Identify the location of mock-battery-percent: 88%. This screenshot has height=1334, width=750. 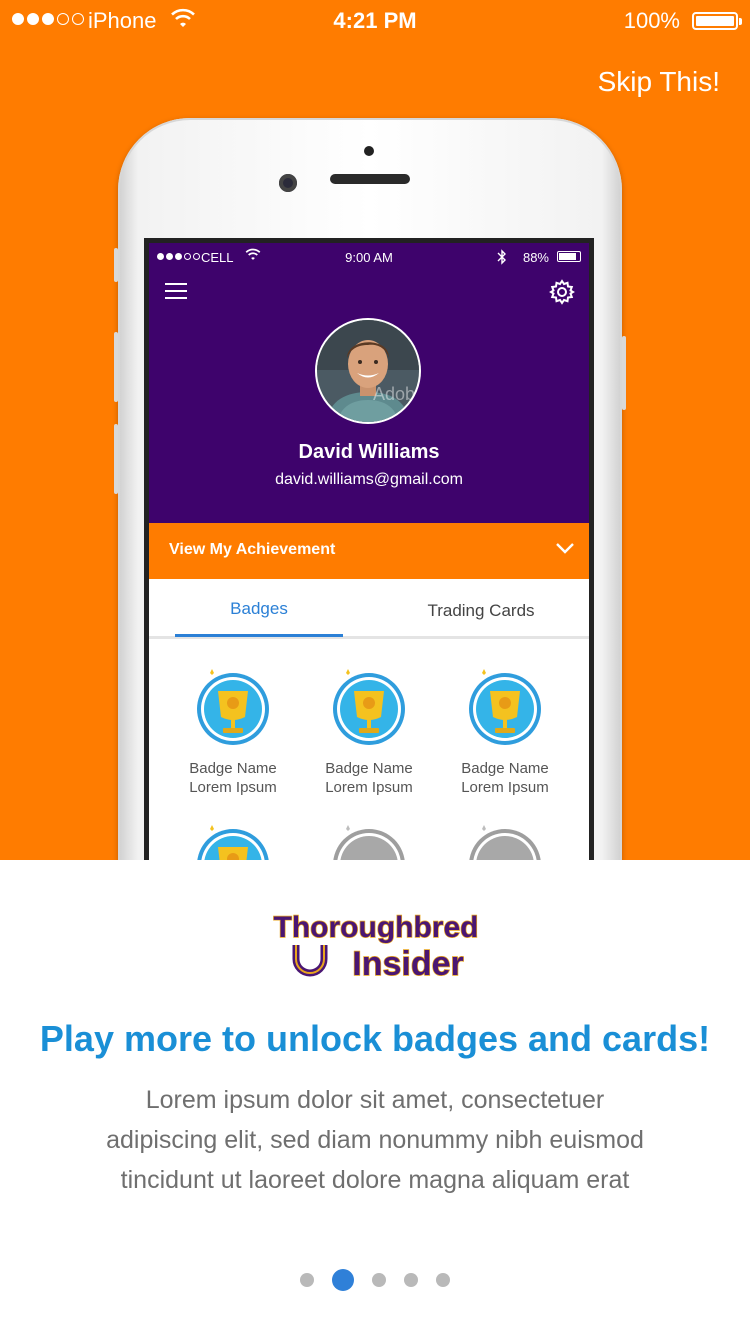
(535, 257).